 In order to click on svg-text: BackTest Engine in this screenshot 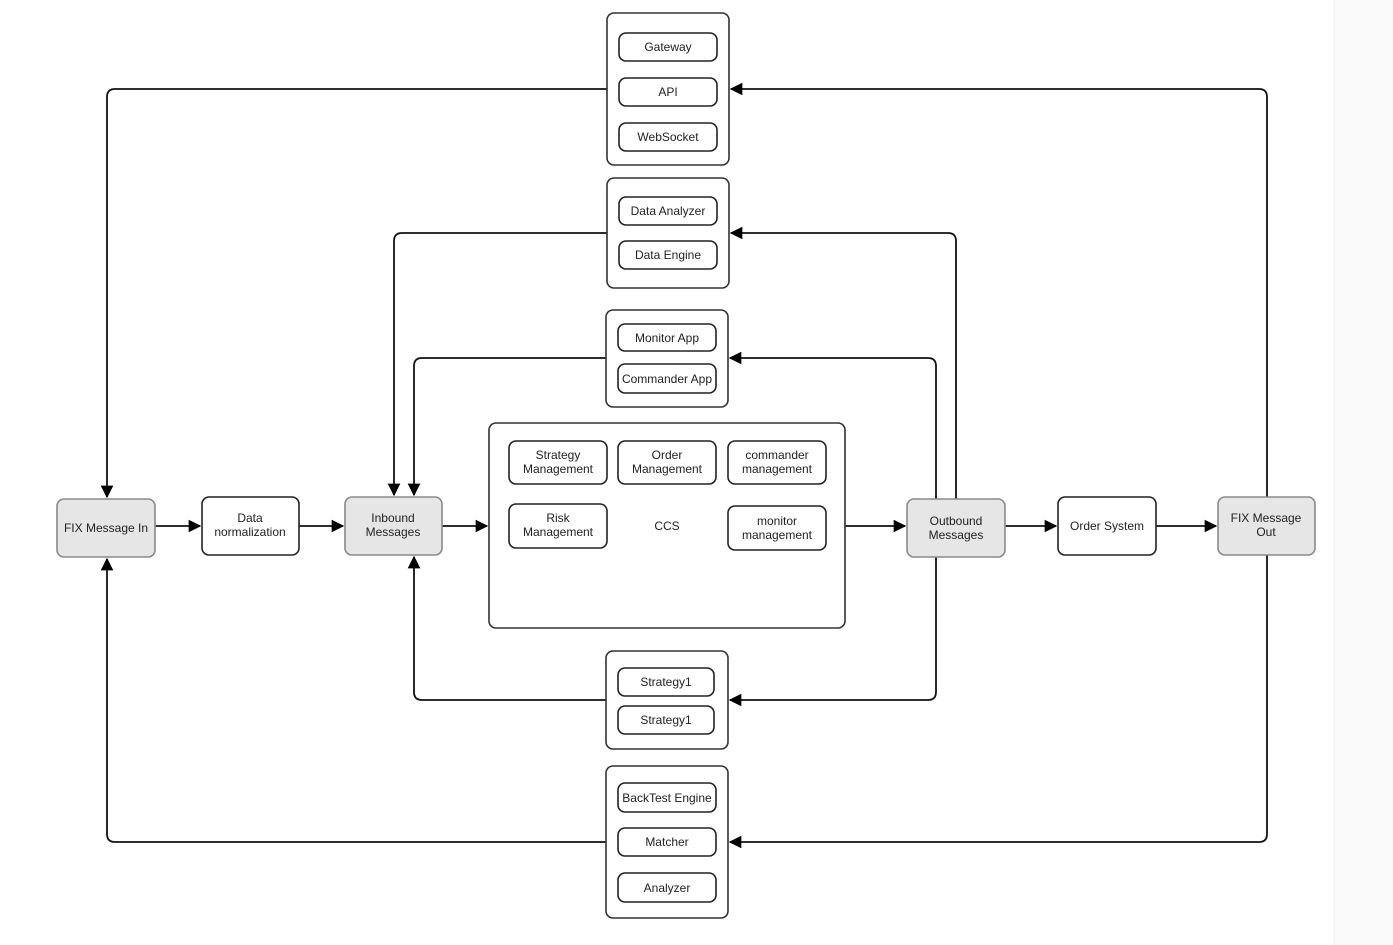, I will do `click(667, 798)`.